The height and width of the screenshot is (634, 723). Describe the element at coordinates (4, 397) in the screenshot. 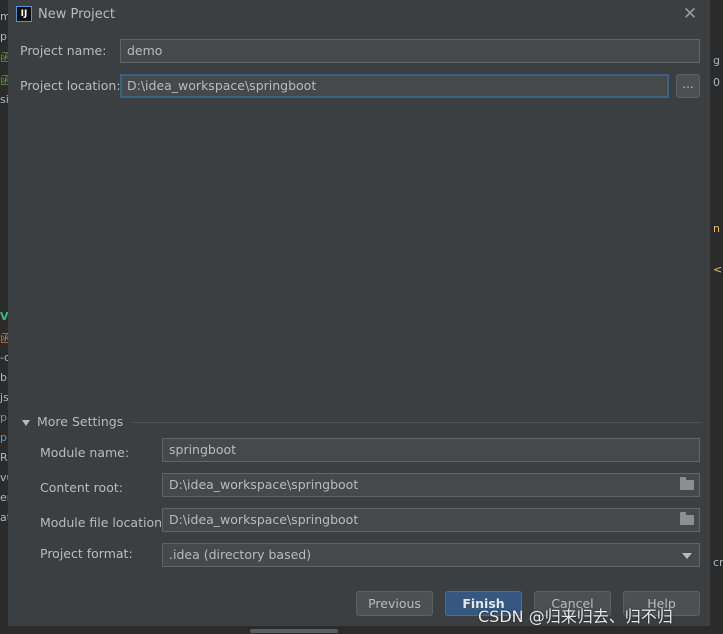

I see `bg-fragment: js` at that location.